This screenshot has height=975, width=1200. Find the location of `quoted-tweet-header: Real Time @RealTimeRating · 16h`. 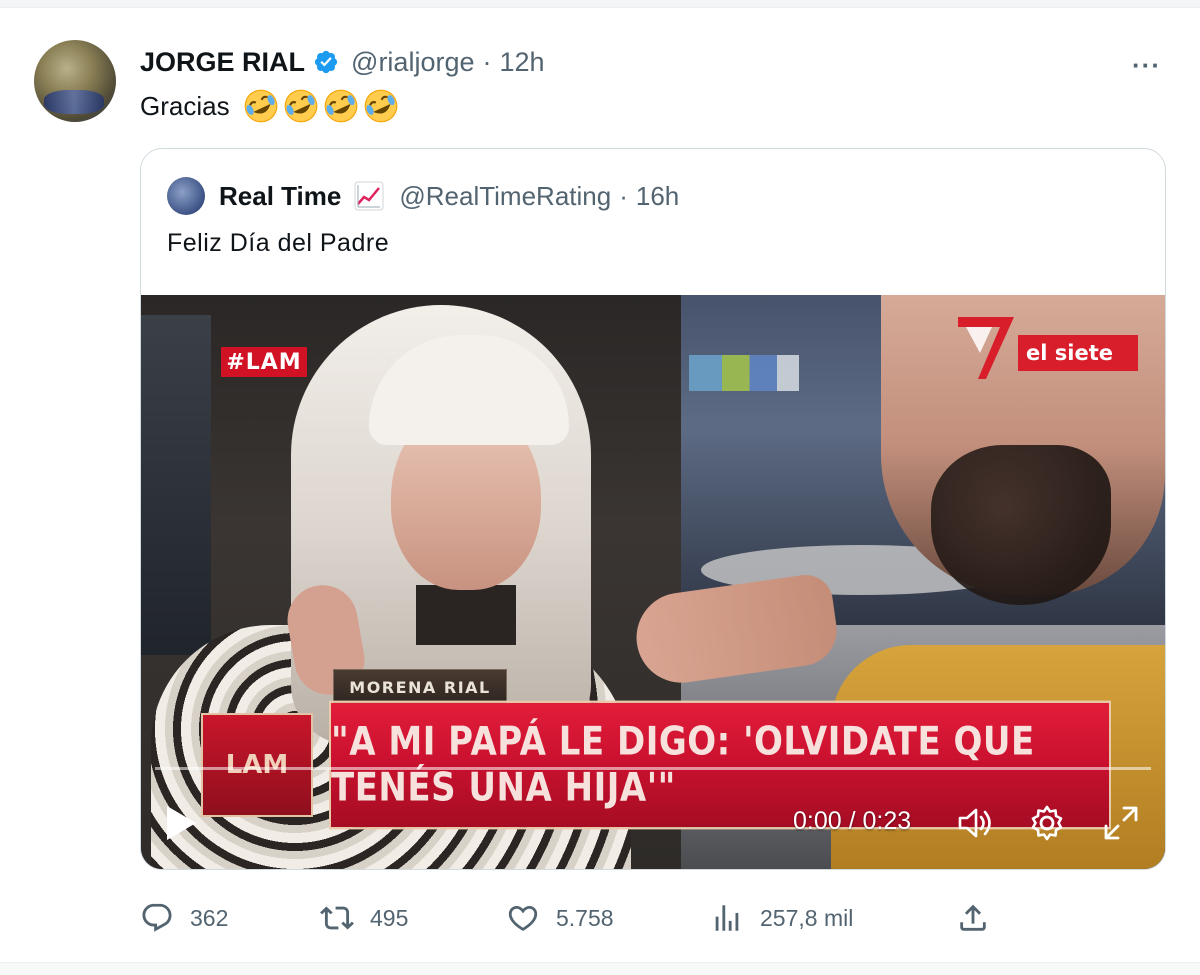

quoted-tweet-header: Real Time @RealTimeRating · 16h is located at coordinates (423, 196).